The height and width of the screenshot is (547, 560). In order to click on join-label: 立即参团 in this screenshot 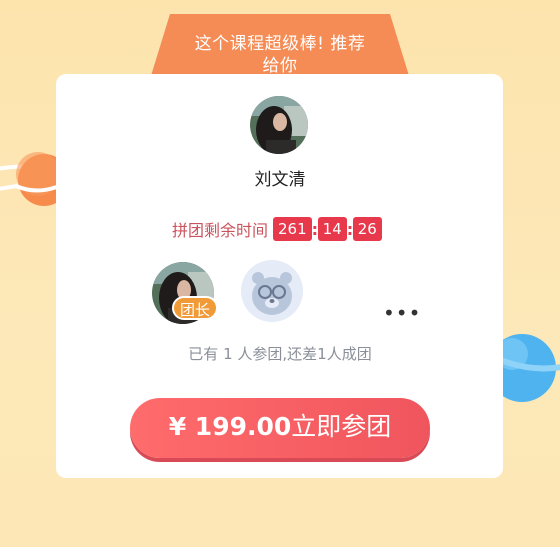, I will do `click(341, 426)`.